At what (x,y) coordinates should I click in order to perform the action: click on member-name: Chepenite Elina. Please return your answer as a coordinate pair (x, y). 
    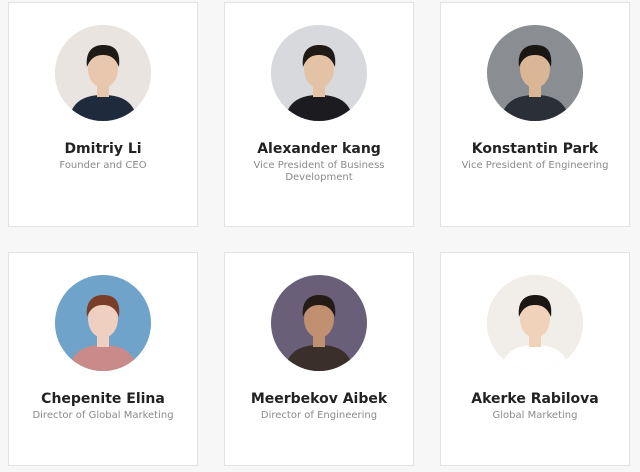
    Looking at the image, I should click on (103, 399).